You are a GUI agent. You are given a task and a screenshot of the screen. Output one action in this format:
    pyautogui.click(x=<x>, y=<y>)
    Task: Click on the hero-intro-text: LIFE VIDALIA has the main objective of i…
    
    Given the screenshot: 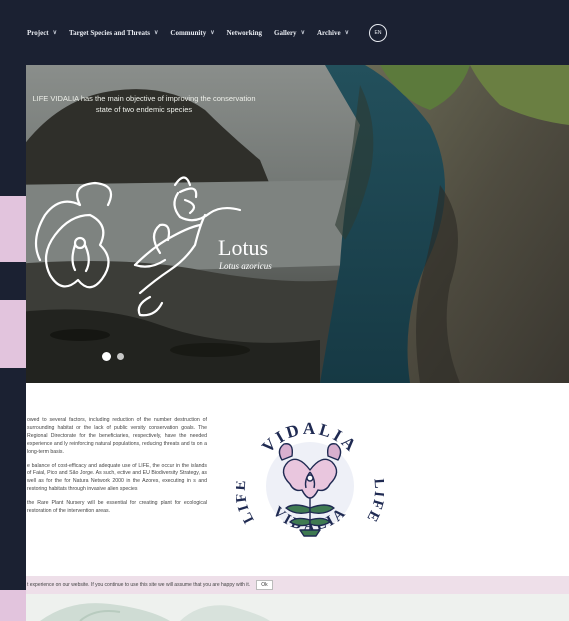 What is the action you would take?
    pyautogui.click(x=144, y=104)
    